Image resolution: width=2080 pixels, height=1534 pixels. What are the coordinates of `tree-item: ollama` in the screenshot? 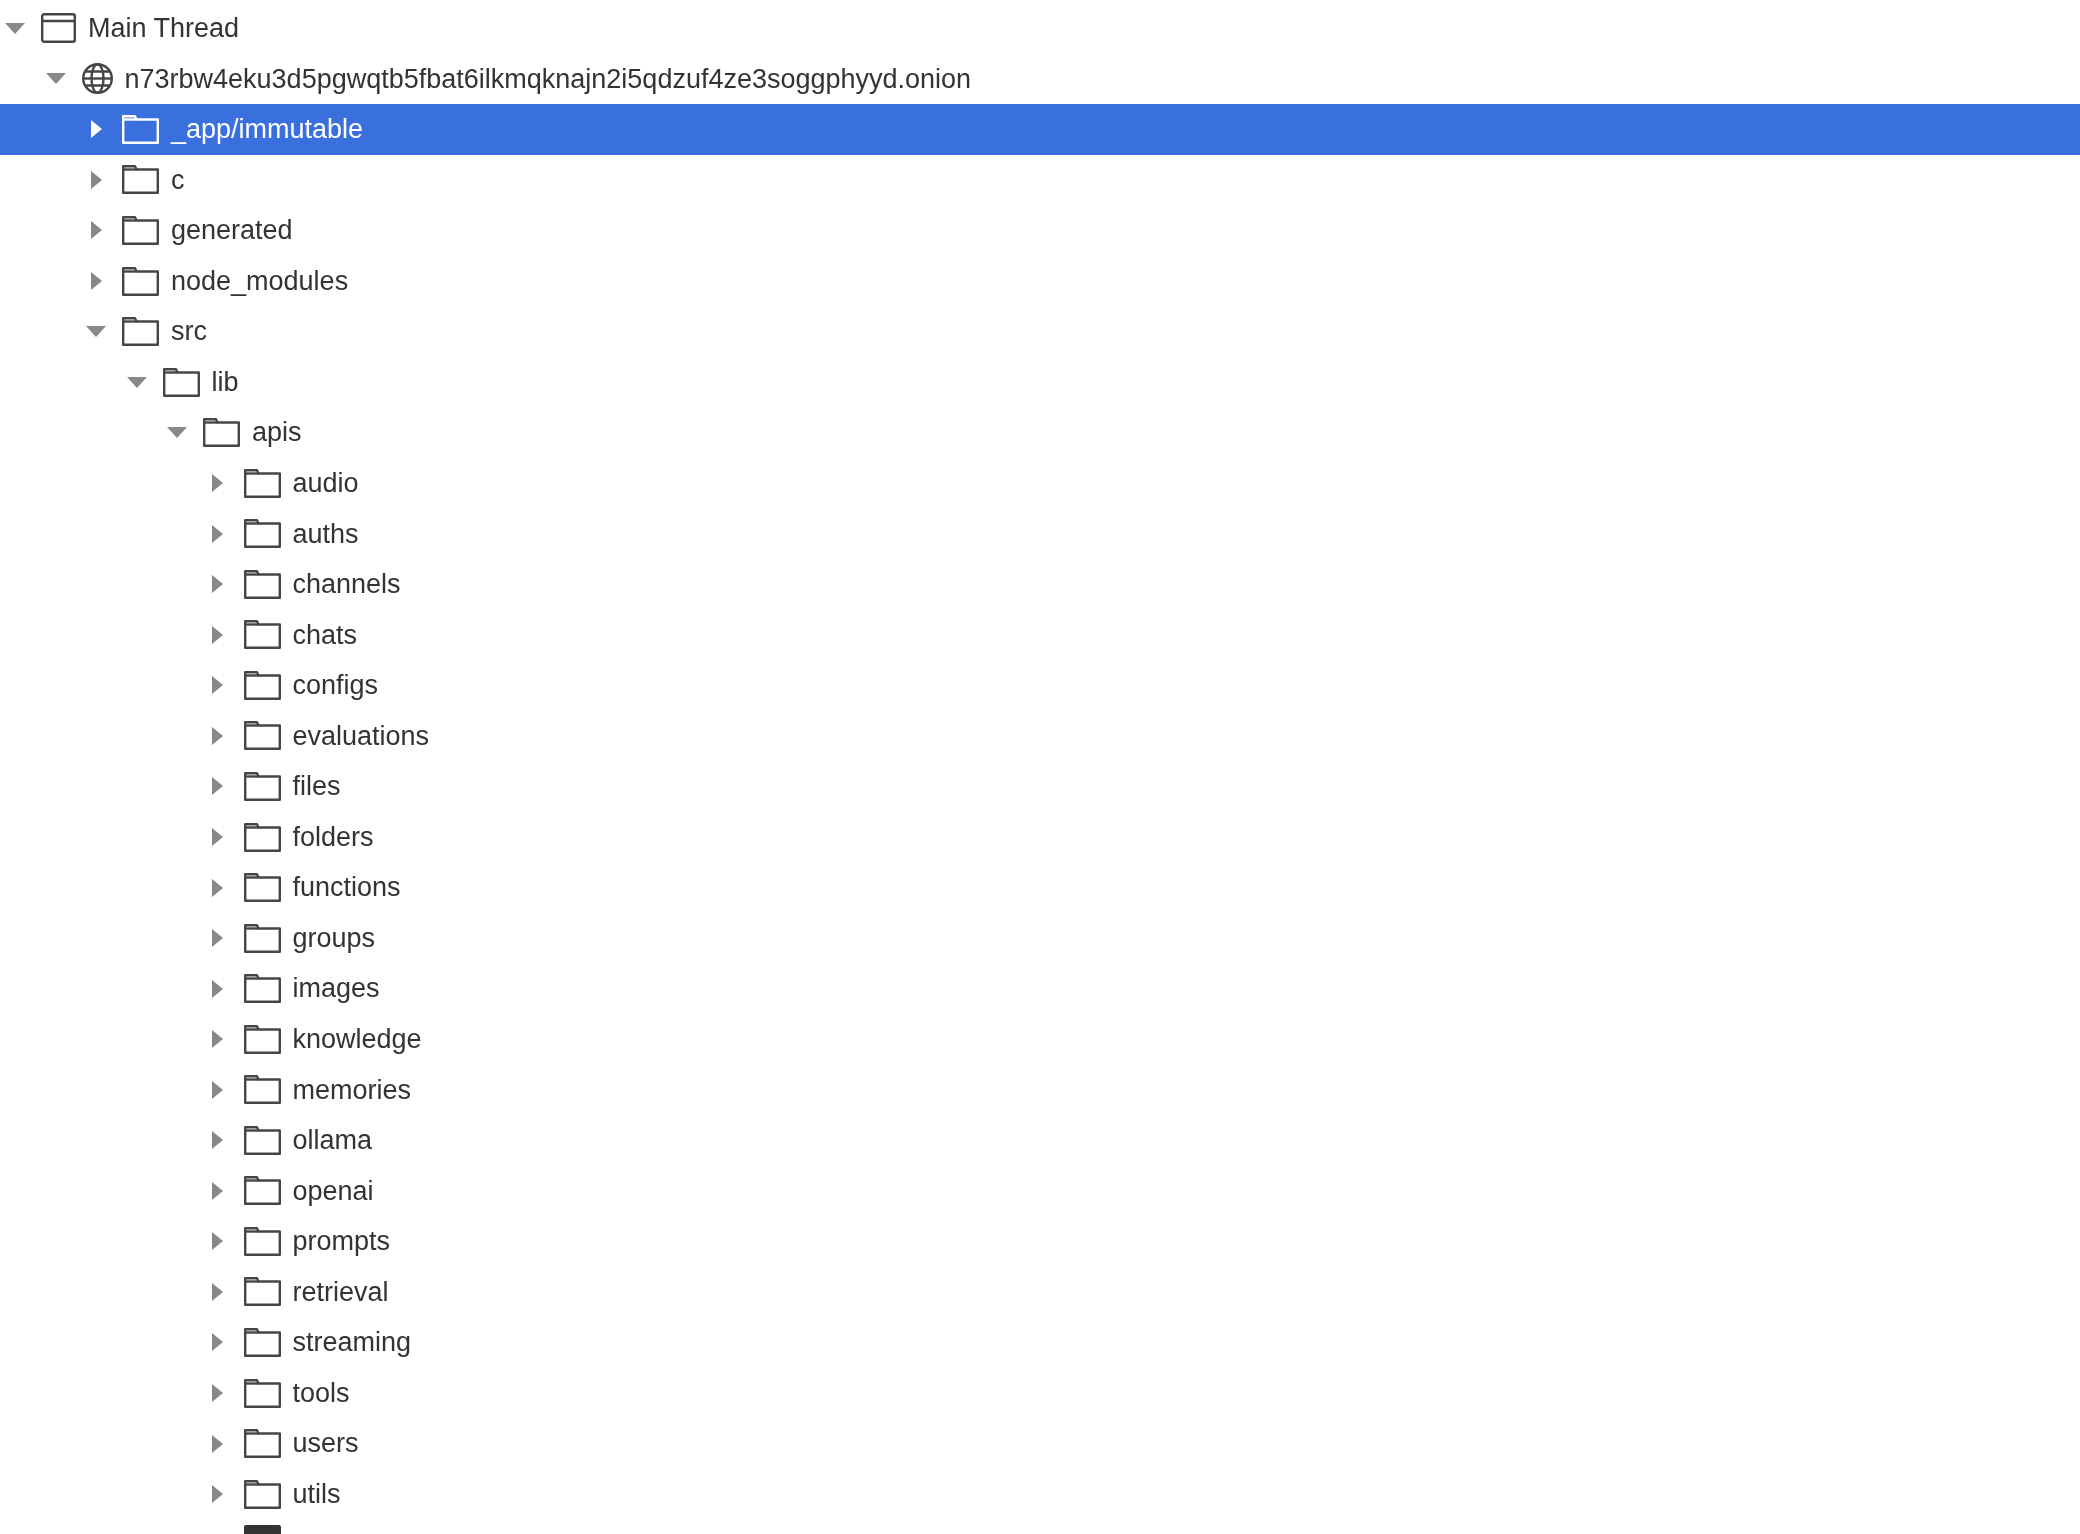 It's located at (1040, 1140).